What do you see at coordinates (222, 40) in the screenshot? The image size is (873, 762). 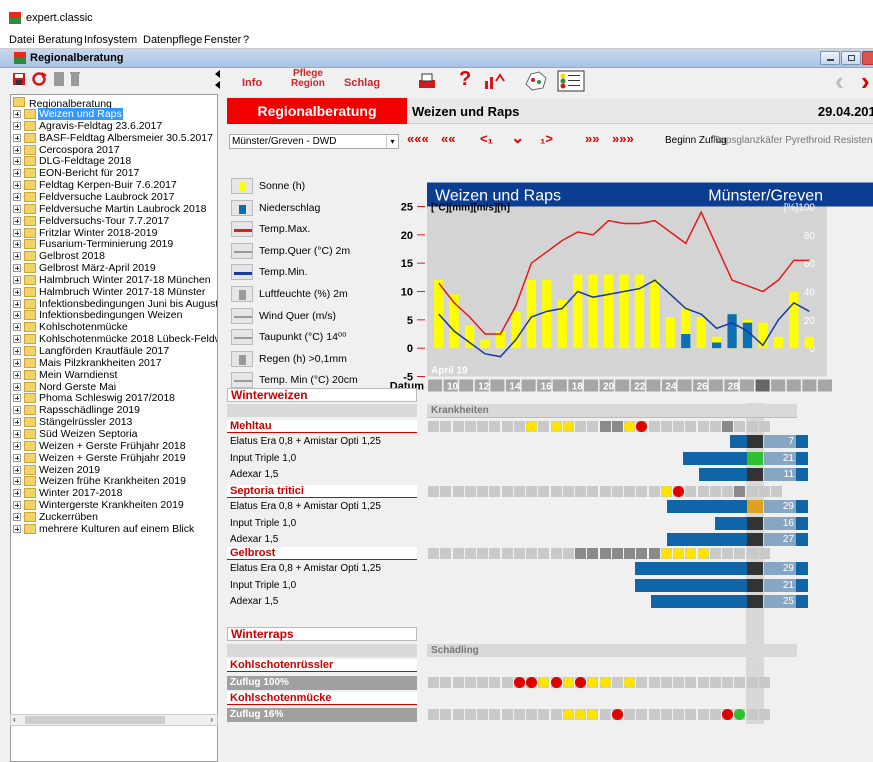 I see `menu-fenster: Fenster` at bounding box center [222, 40].